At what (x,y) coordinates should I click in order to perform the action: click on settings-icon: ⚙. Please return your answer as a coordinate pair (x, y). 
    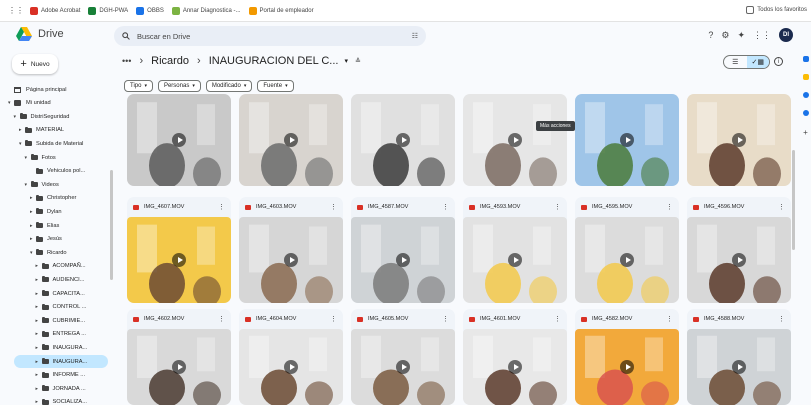
    Looking at the image, I should click on (725, 35).